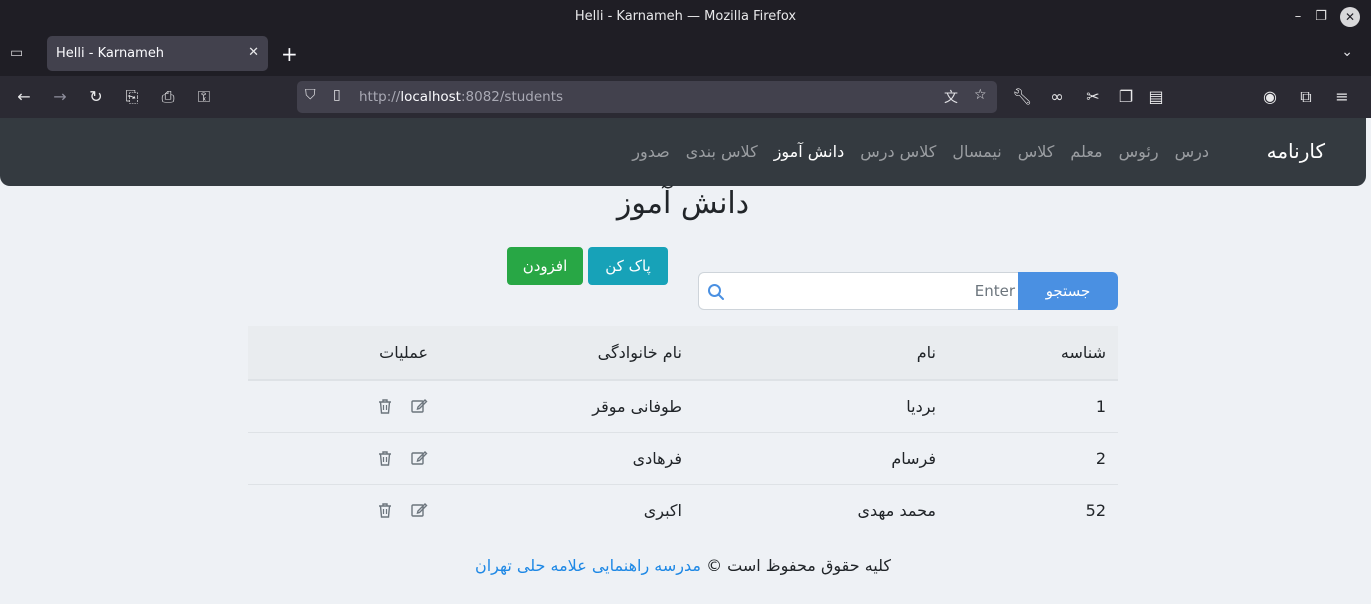 The height and width of the screenshot is (604, 1371). I want to click on header-name: نام, so click(821, 353).